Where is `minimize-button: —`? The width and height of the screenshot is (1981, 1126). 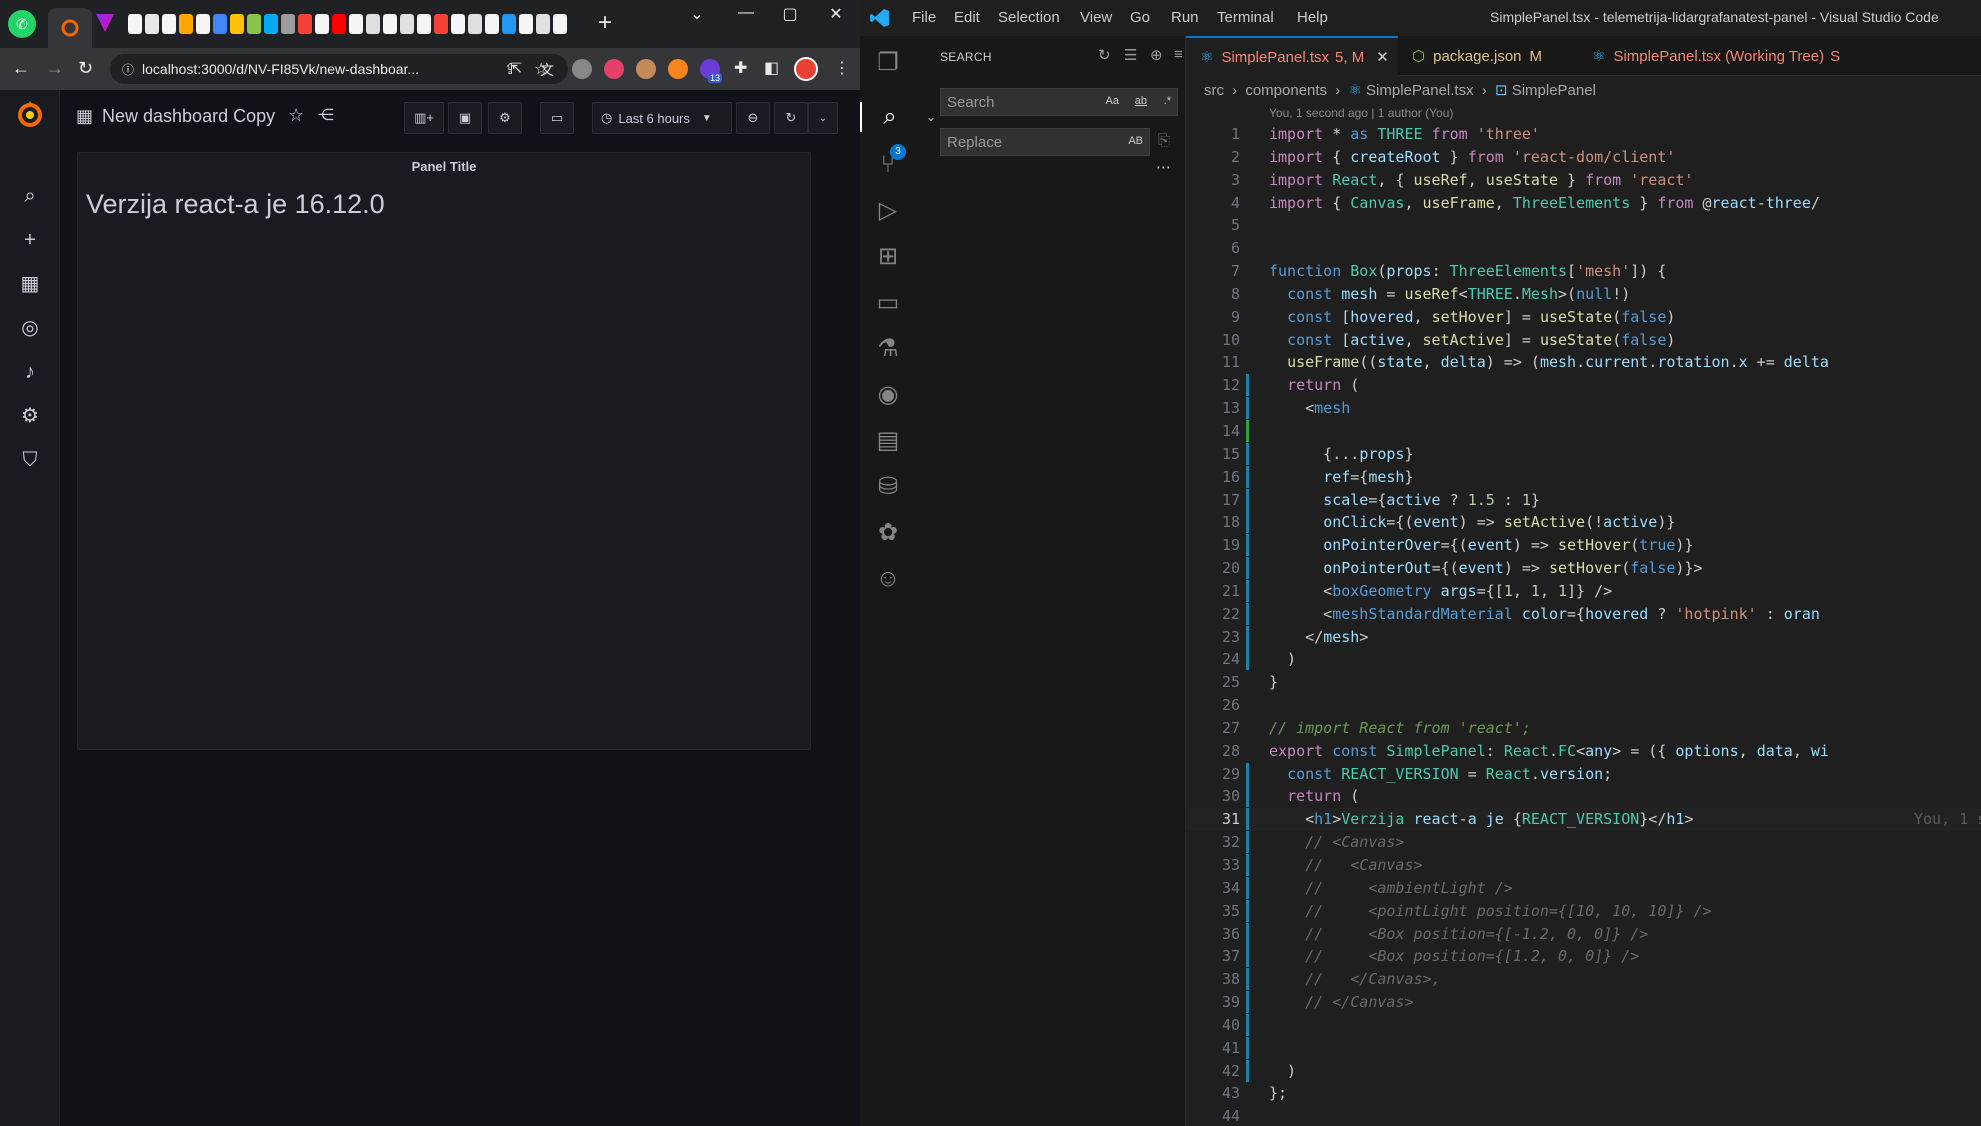 minimize-button: — is located at coordinates (746, 13).